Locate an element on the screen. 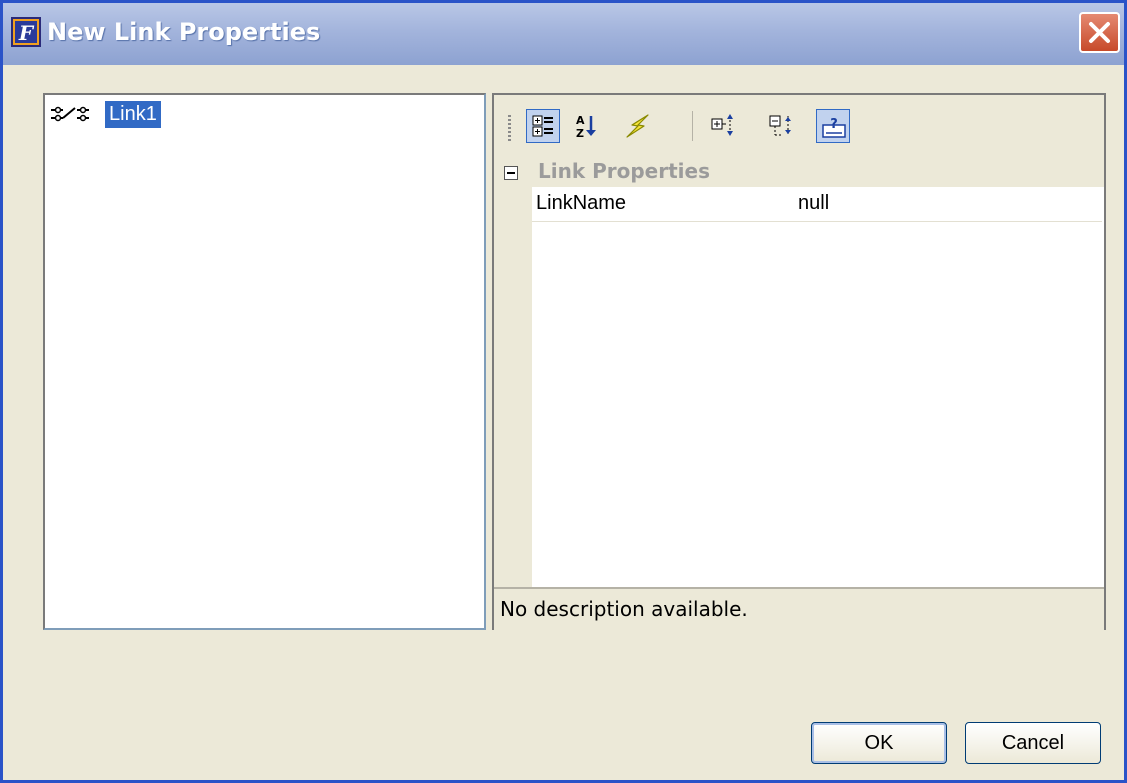 The width and height of the screenshot is (1127, 783). description-text: No description available. is located at coordinates (624, 609).